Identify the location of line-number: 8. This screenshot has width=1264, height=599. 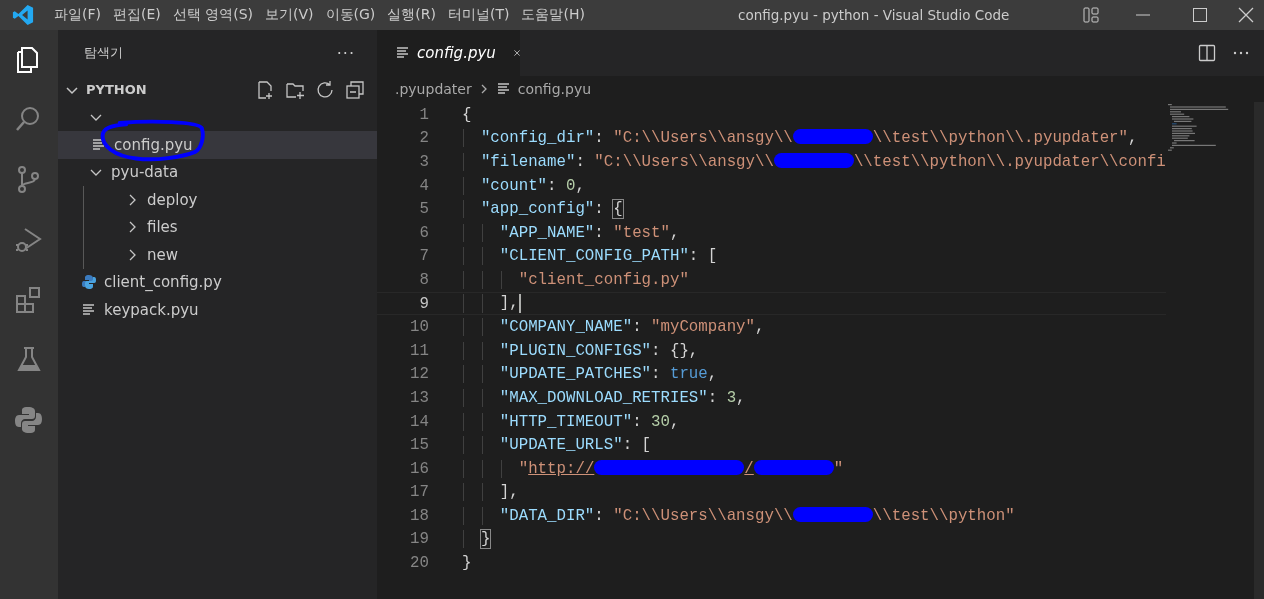
(423, 279).